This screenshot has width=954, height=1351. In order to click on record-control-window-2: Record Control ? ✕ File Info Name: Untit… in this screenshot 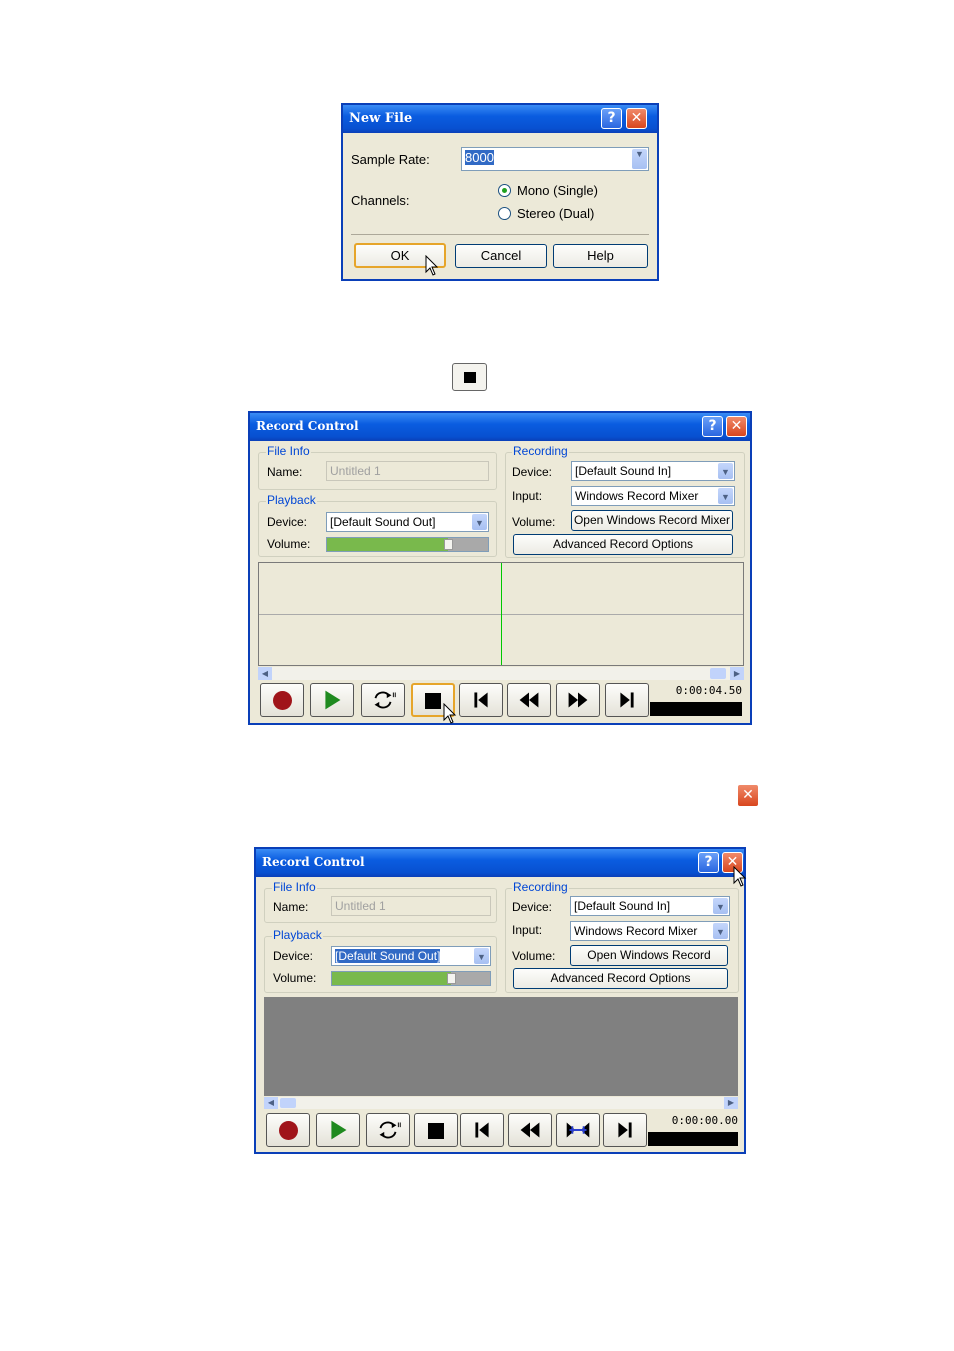, I will do `click(500, 1000)`.